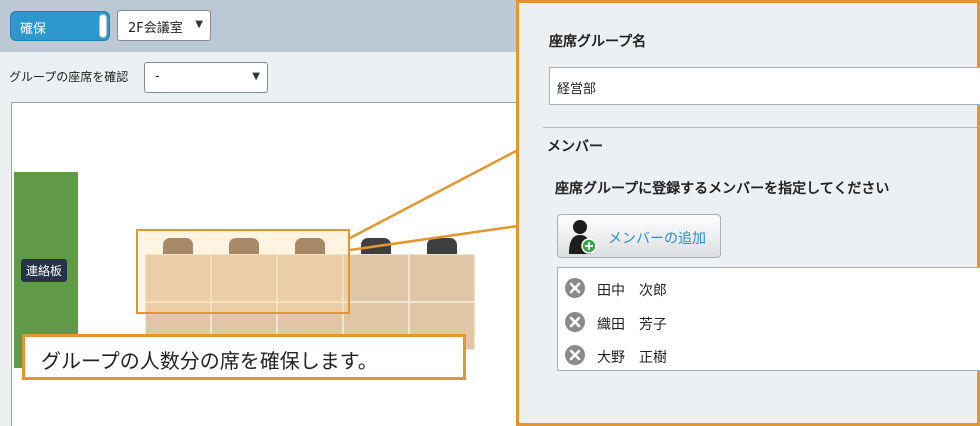  What do you see at coordinates (632, 358) in the screenshot?
I see `member-name: 大野 正樹` at bounding box center [632, 358].